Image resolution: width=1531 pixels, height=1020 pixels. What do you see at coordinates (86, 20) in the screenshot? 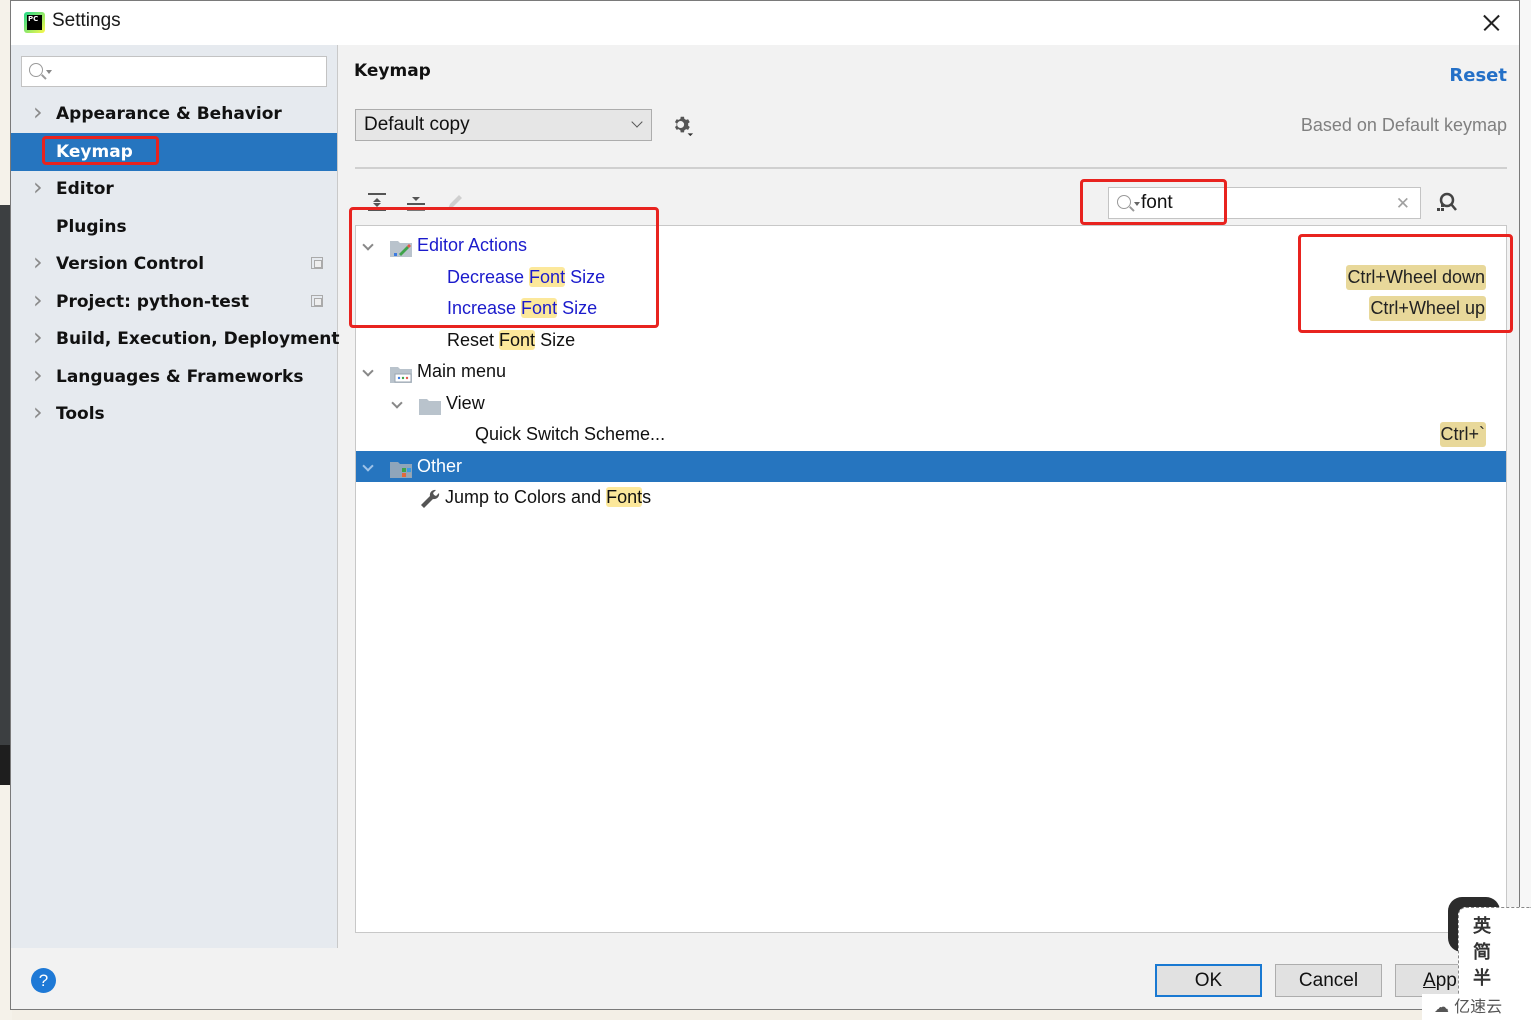
I see `window-title: Settings` at bounding box center [86, 20].